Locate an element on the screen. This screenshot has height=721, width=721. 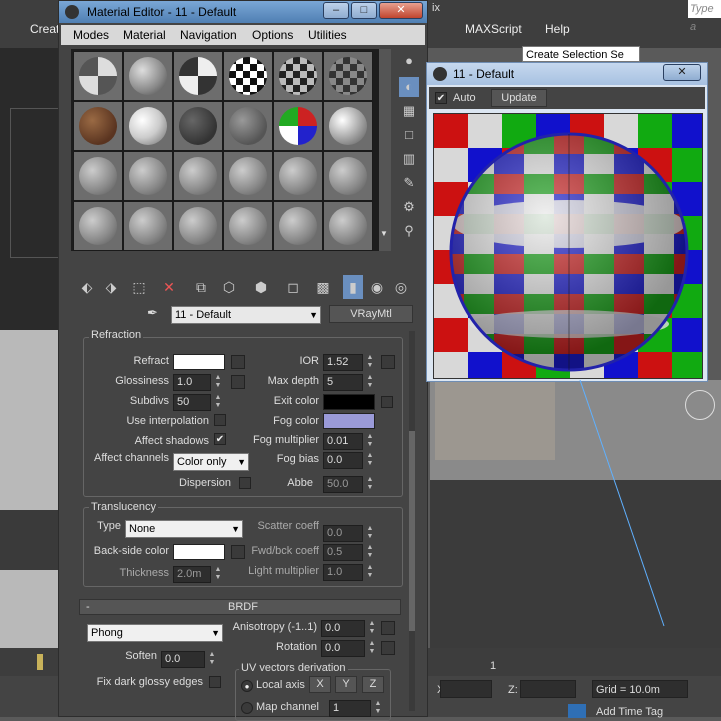
thickness-field: 2.0m is located at coordinates (192, 574).